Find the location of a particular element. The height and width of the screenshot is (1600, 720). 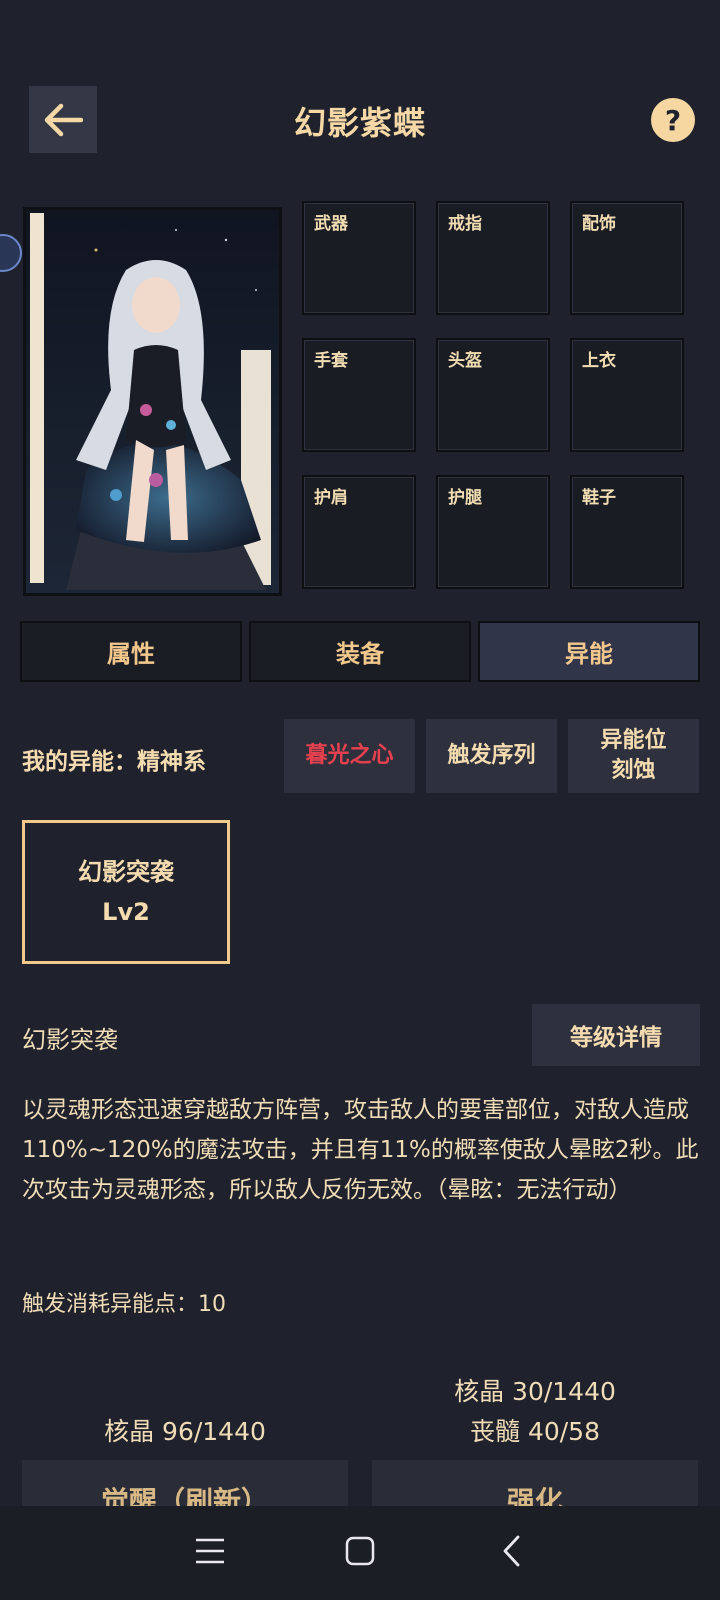

tab-attributes: 属性 is located at coordinates (131, 651).